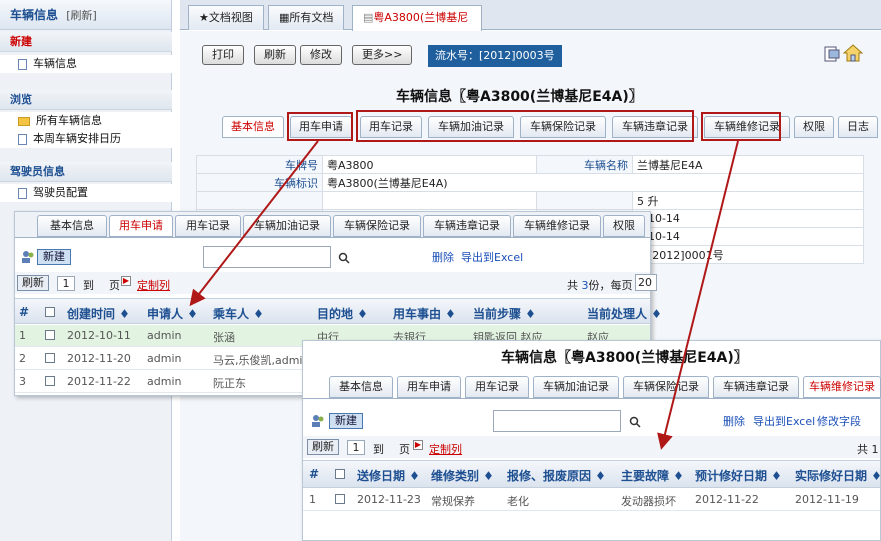  I want to click on sidebar-item-driver-config: 驾驶员配置, so click(86, 193).